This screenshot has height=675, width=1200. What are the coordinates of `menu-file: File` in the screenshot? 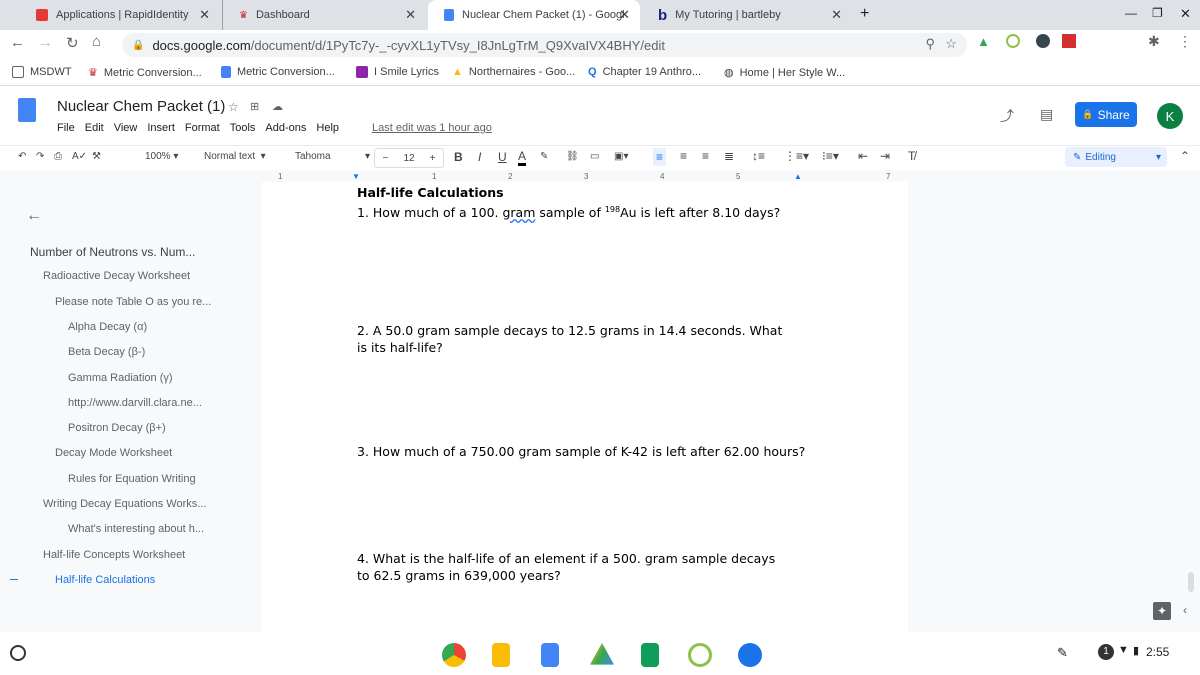 It's located at (66, 128).